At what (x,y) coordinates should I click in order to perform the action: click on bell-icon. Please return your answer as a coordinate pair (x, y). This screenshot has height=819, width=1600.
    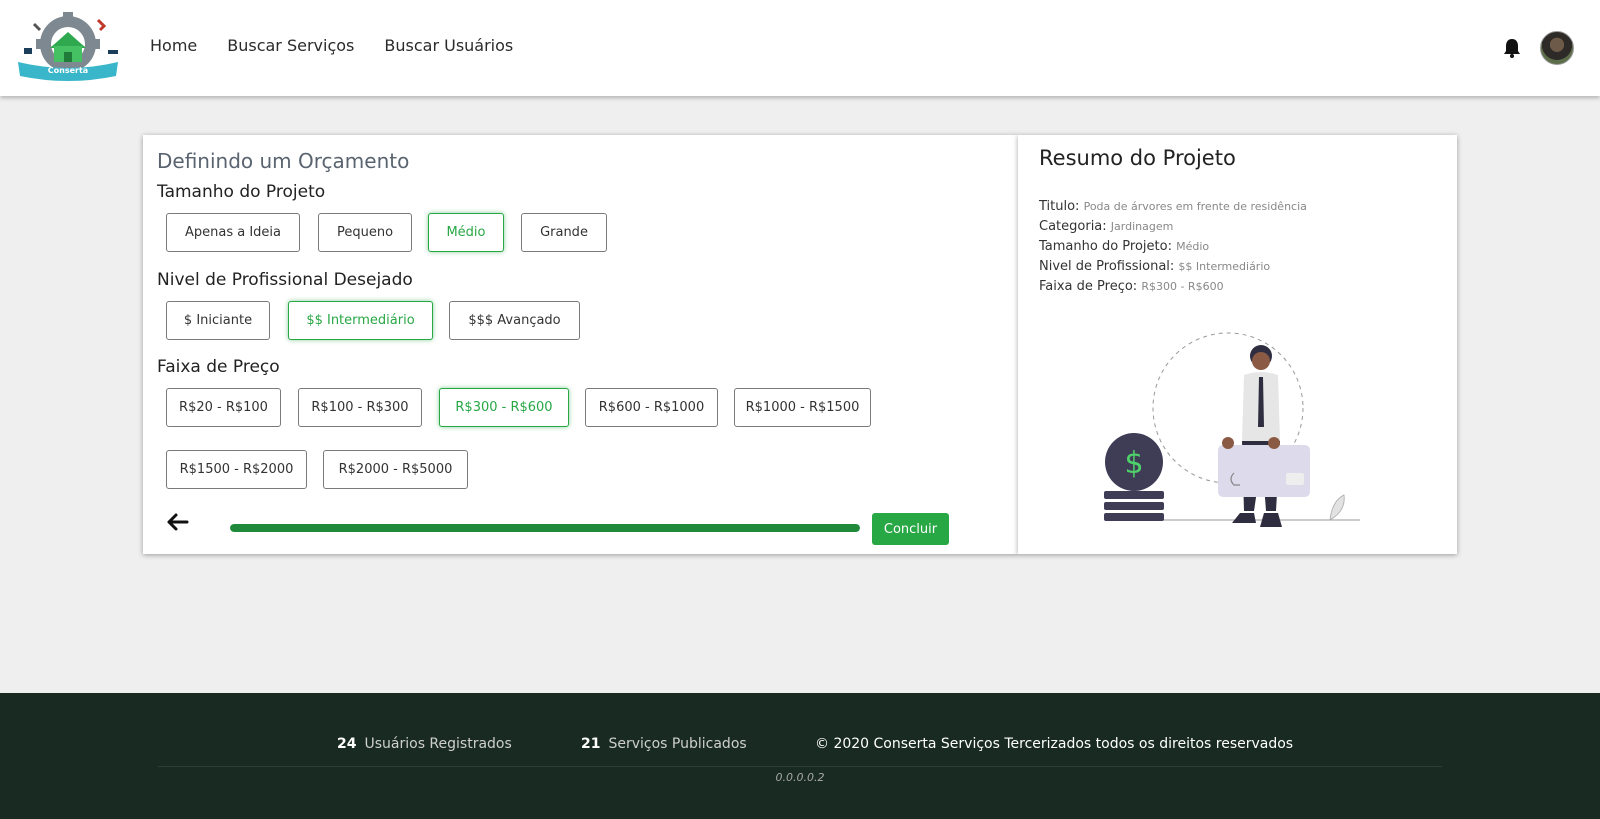
    Looking at the image, I should click on (1512, 48).